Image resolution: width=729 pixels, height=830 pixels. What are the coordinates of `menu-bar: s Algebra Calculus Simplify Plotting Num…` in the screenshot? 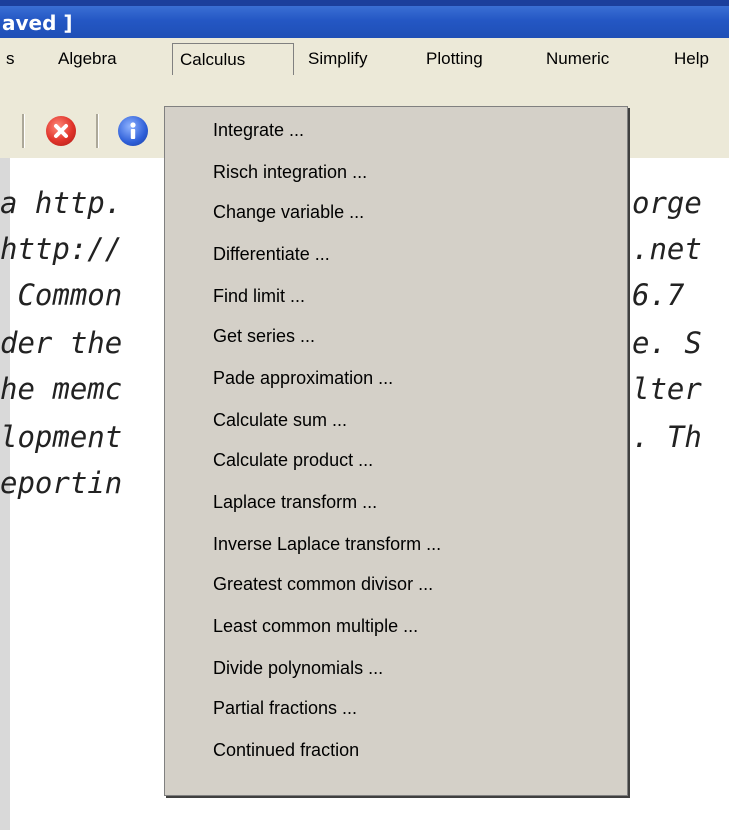 It's located at (364, 58).